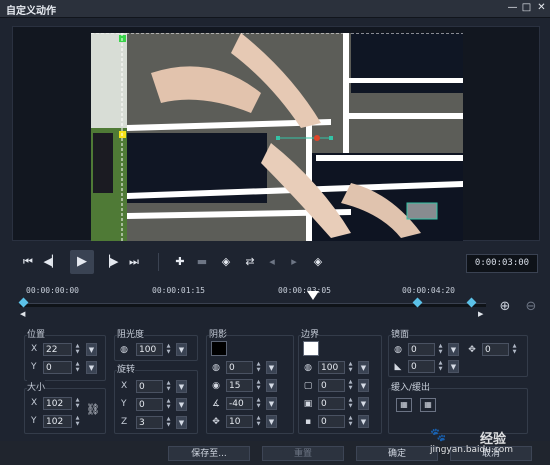  What do you see at coordinates (219, 348) in the screenshot?
I see `shadow-color-swatch` at bounding box center [219, 348].